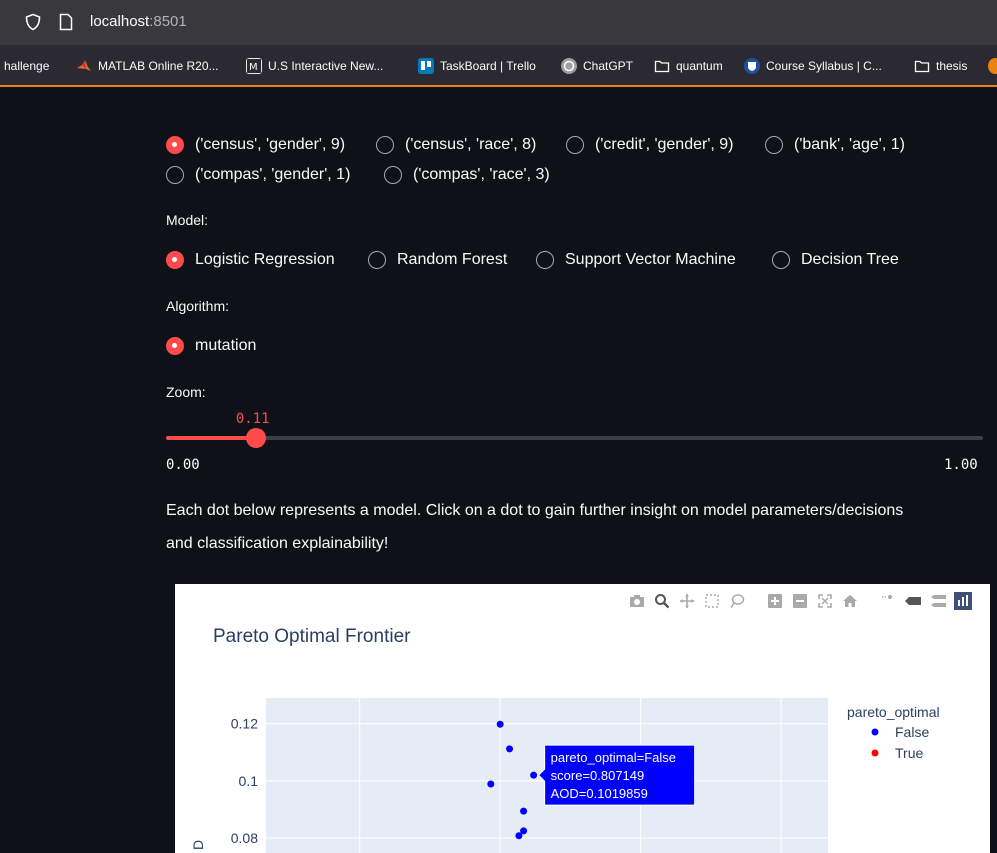 This screenshot has height=853, width=997. I want to click on radio-label: Decision Tree, so click(850, 259).